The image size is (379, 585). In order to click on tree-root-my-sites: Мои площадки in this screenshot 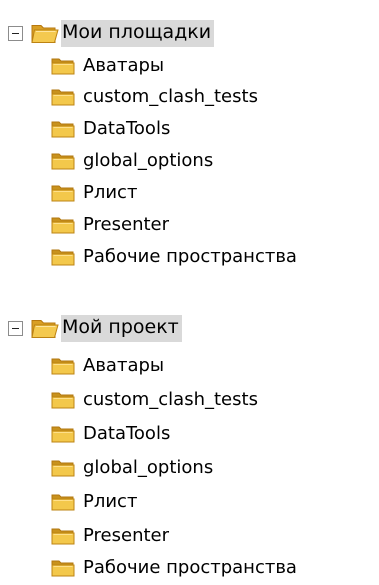, I will do `click(111, 33)`.